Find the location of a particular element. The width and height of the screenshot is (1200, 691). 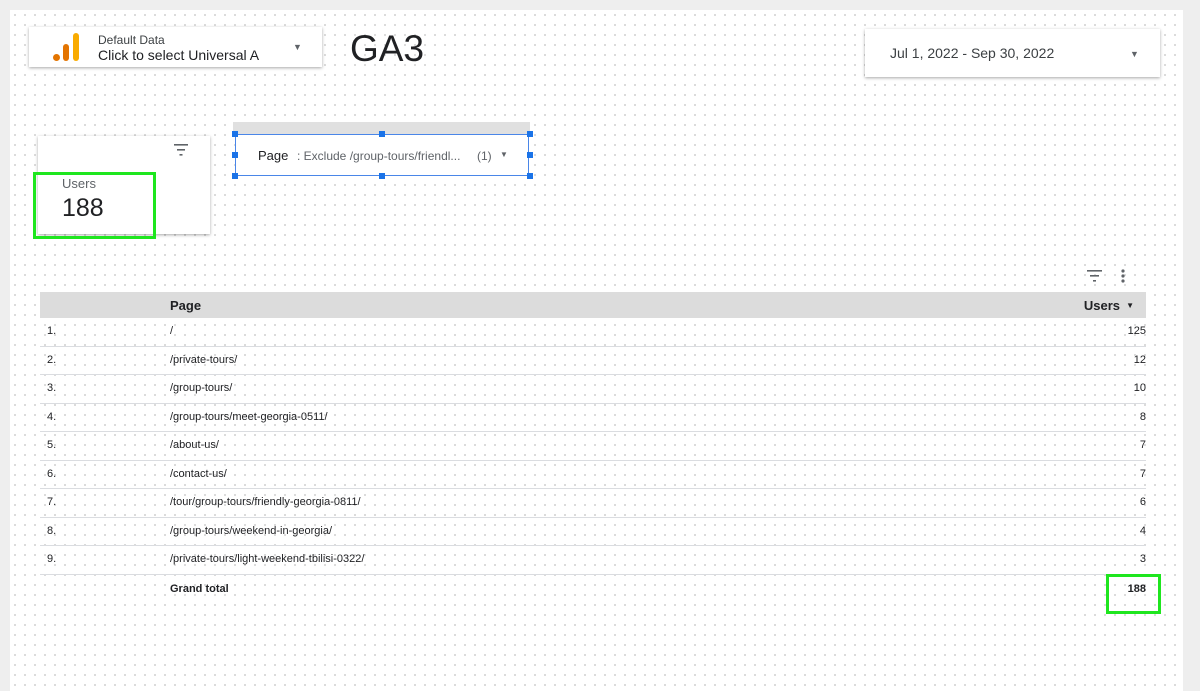

table-row: 5. /about-us/7 is located at coordinates (593, 446).